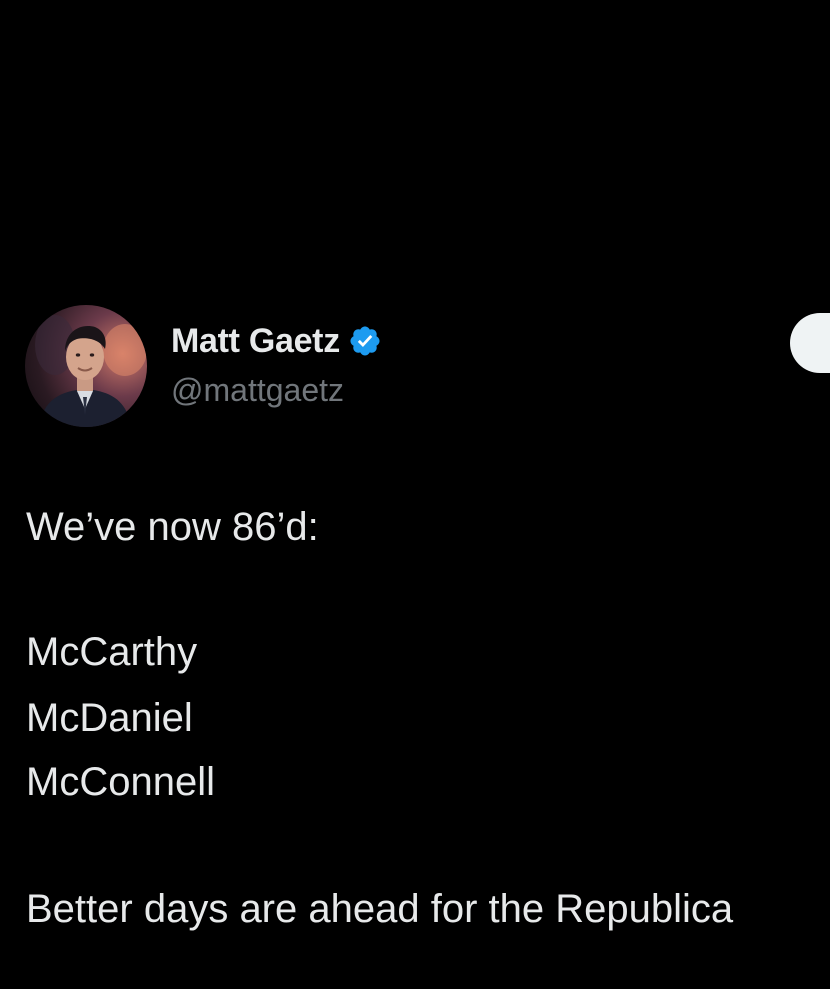 The height and width of the screenshot is (989, 830). What do you see at coordinates (276, 390) in the screenshot?
I see `author-handle: @mattgaetz` at bounding box center [276, 390].